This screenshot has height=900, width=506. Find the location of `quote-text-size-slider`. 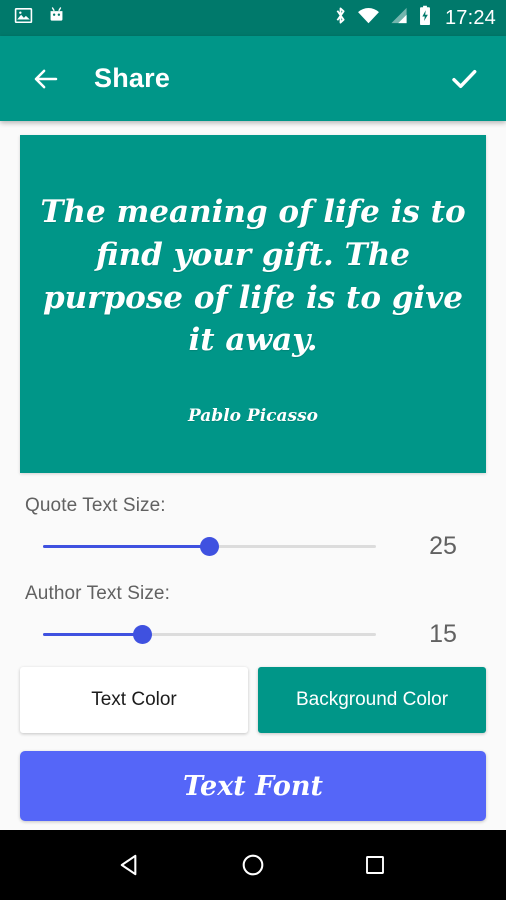

quote-text-size-slider is located at coordinates (220, 546).